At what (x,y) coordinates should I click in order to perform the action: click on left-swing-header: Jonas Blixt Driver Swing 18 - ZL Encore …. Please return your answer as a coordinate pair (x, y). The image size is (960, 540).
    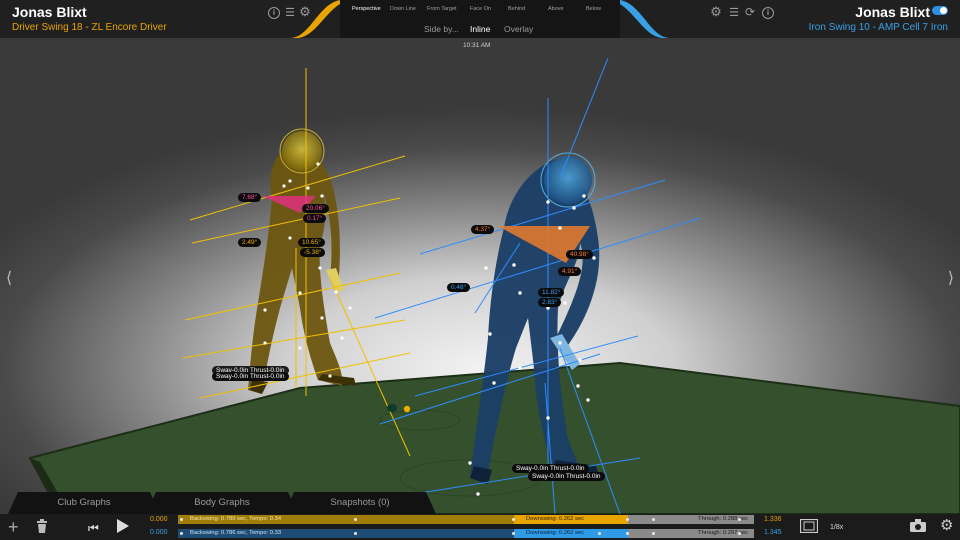
    Looking at the image, I should click on (155, 19).